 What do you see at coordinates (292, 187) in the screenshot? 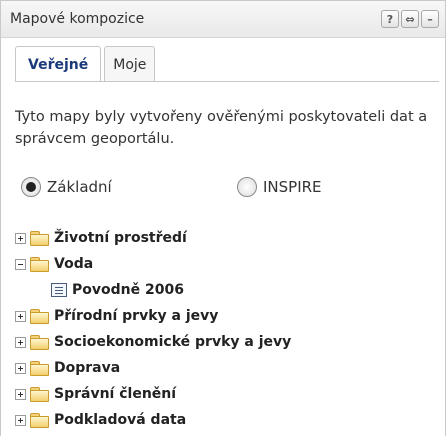
I see `radio-inspire-label: INSPIRE` at bounding box center [292, 187].